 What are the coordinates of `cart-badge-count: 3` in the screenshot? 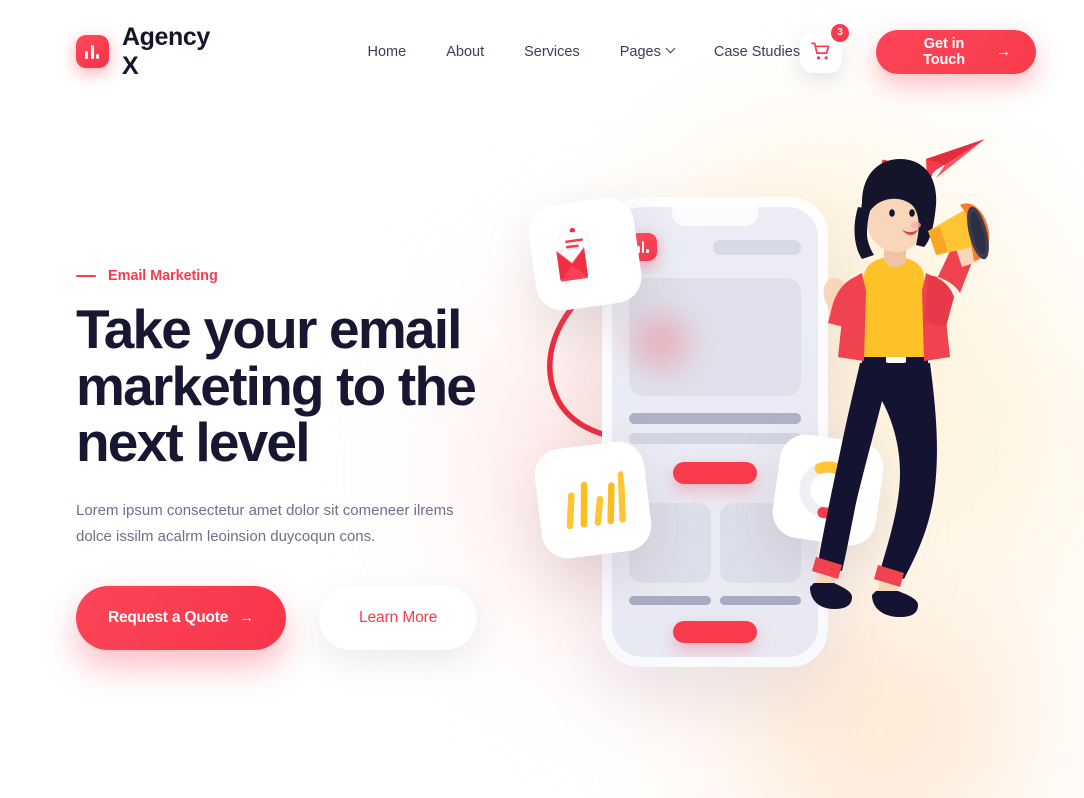 It's located at (840, 32).